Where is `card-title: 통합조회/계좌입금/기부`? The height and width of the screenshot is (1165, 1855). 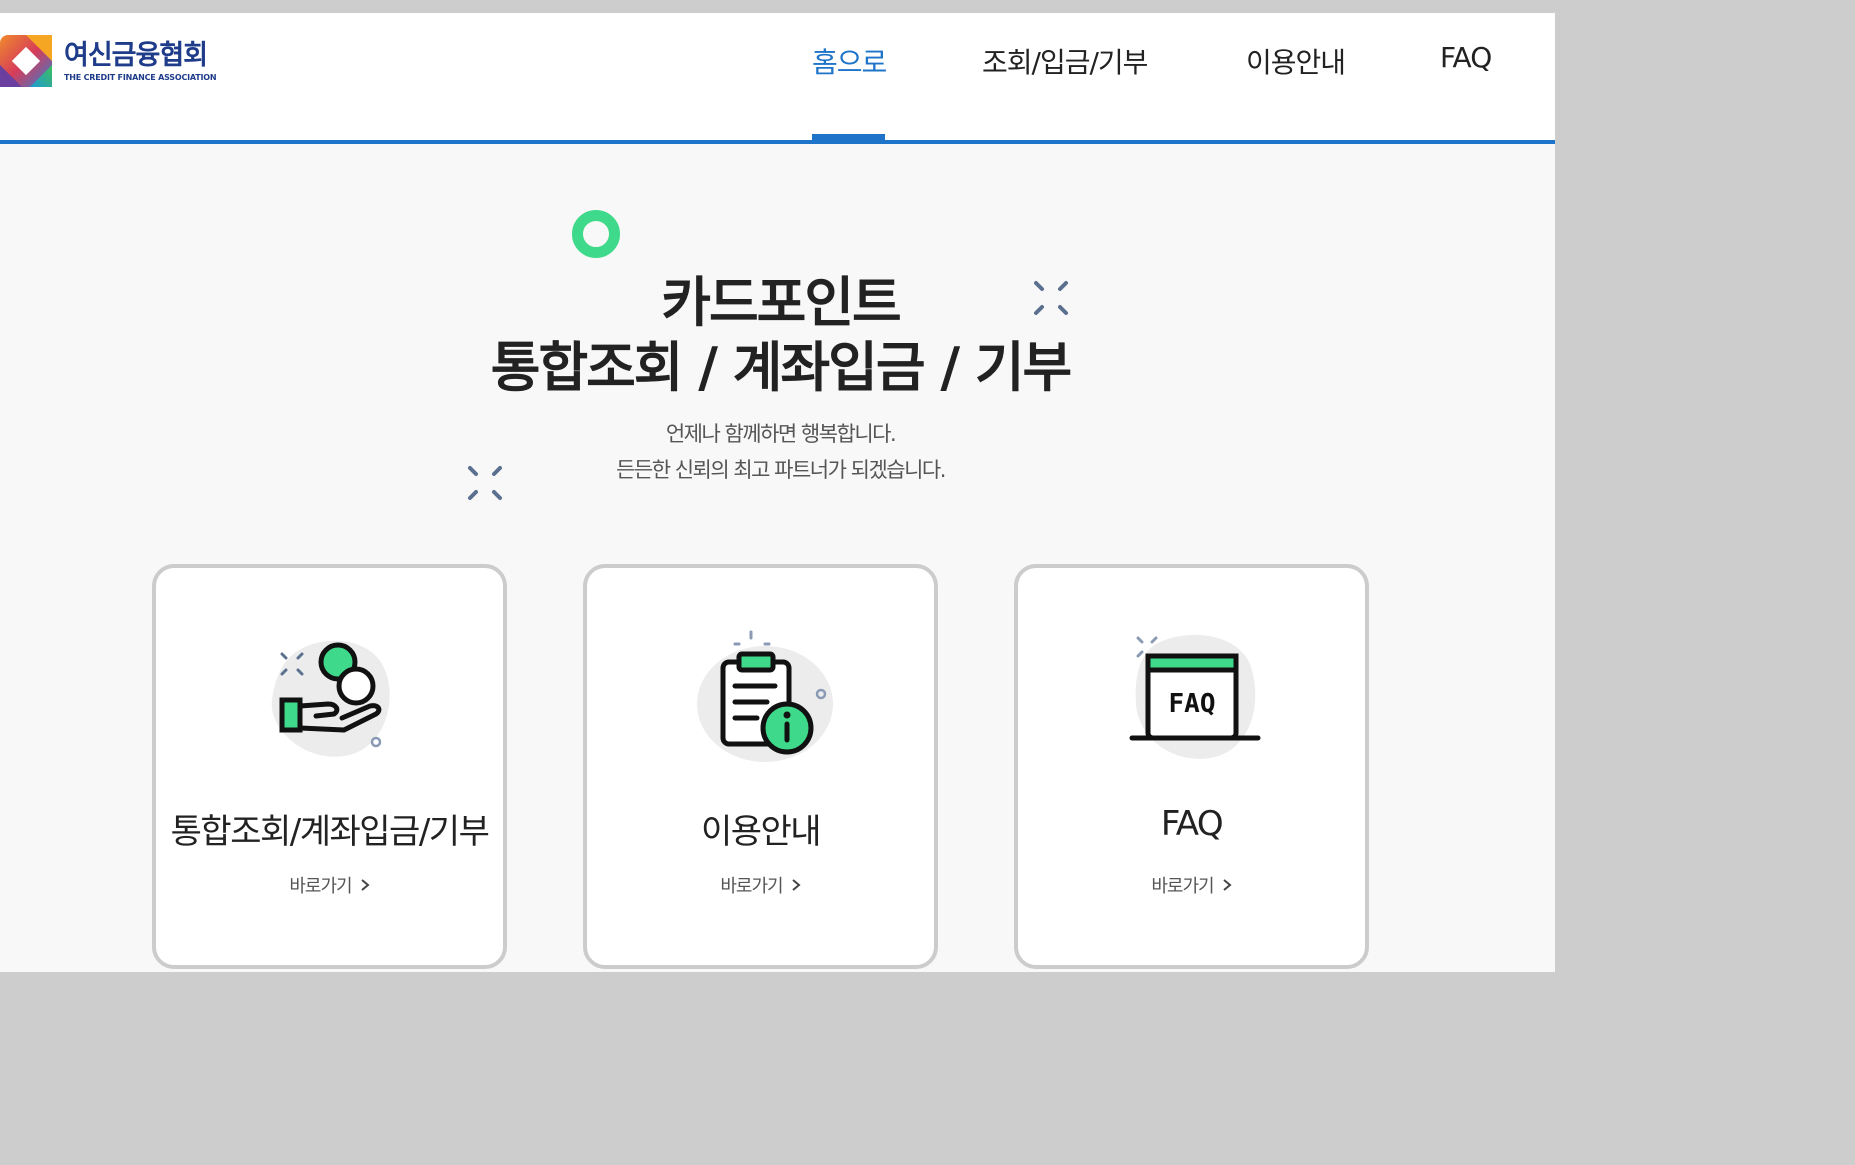 card-title: 통합조회/계좌입금/기부 is located at coordinates (330, 832).